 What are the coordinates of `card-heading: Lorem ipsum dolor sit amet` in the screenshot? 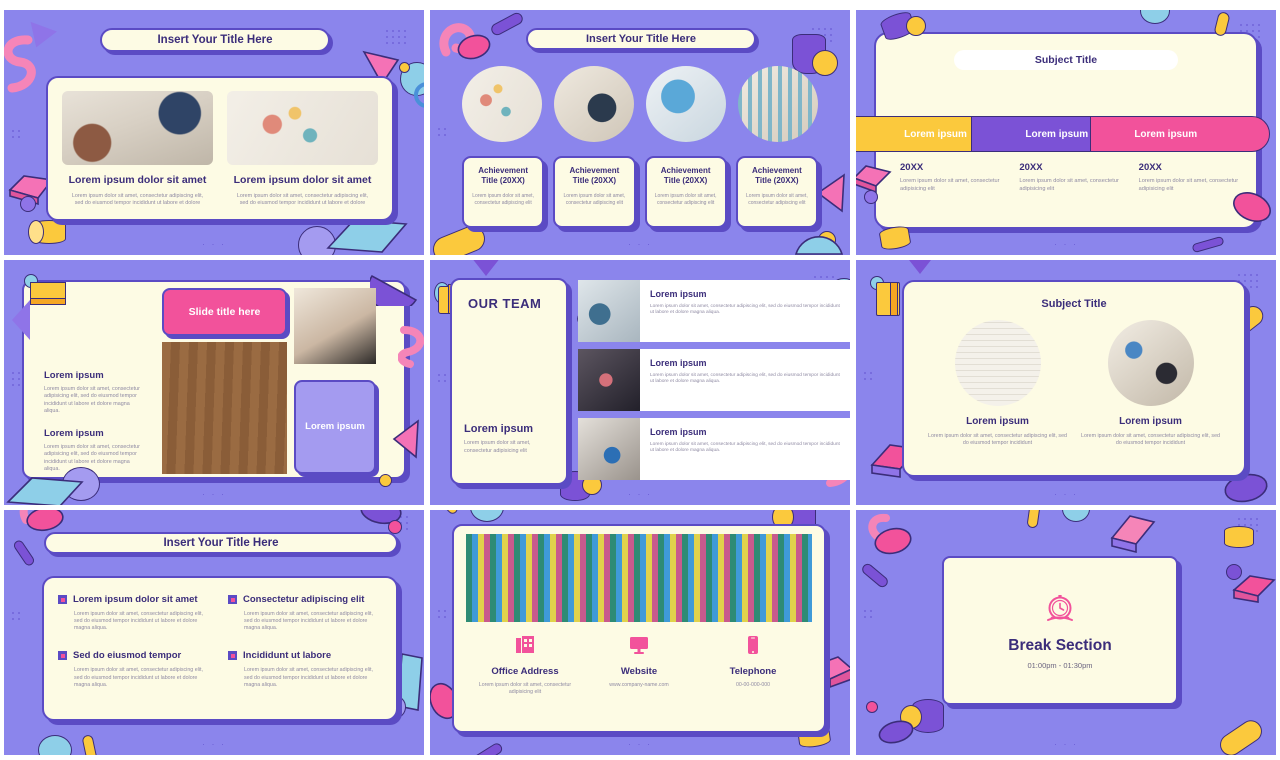 It's located at (302, 180).